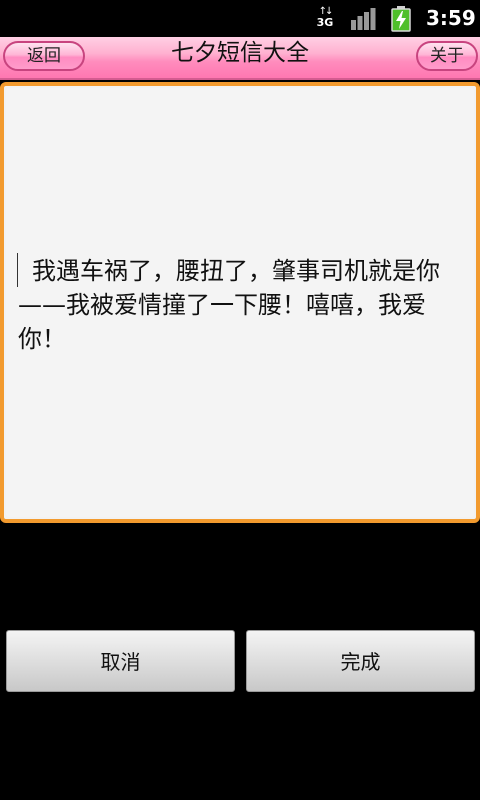  I want to click on cancel-button: 取消, so click(120, 661).